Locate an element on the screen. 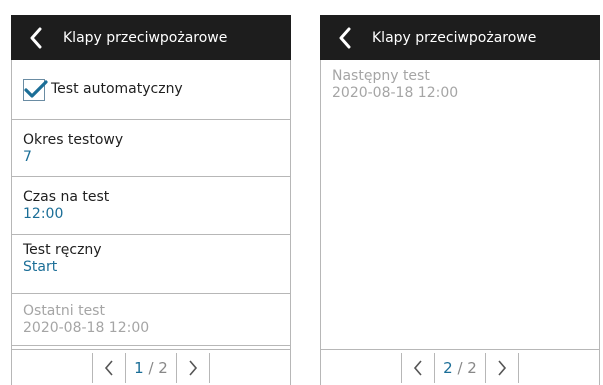 This screenshot has width=603, height=385. pager: 1 / 2 is located at coordinates (151, 367).